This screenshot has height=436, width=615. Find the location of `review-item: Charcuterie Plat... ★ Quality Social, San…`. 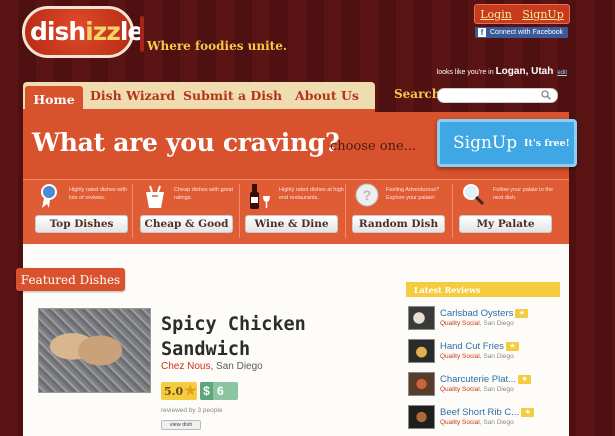

review-item: Charcuterie Plat... ★ Quality Social, San… is located at coordinates (483, 385).